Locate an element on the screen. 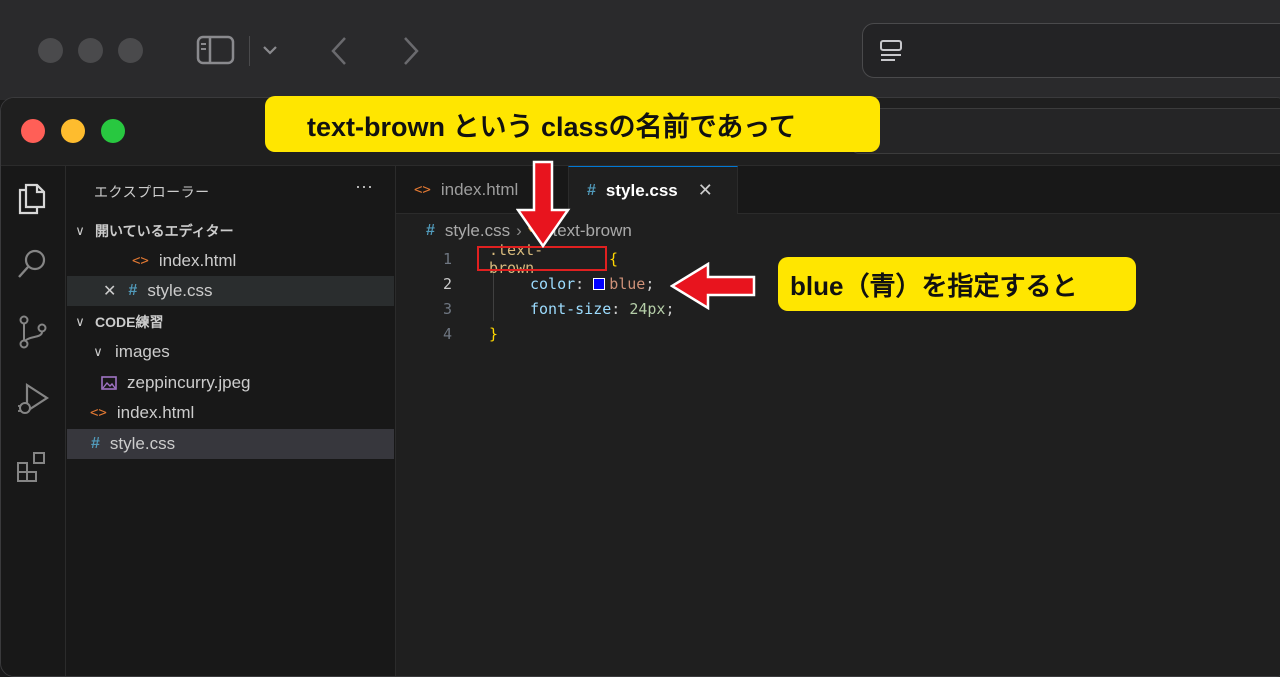 This screenshot has height=677, width=1280. close-traffic-light is located at coordinates (33, 131).